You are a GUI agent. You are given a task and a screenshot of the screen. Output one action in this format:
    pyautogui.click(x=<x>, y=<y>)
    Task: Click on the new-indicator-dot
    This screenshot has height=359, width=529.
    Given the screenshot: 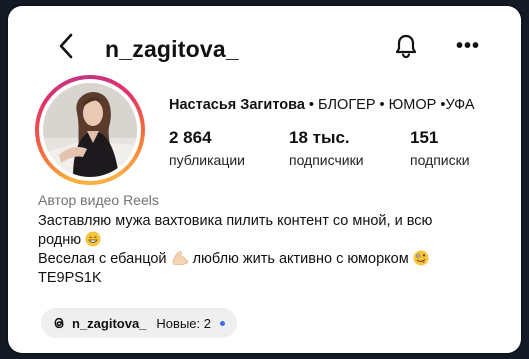 What is the action you would take?
    pyautogui.click(x=222, y=323)
    